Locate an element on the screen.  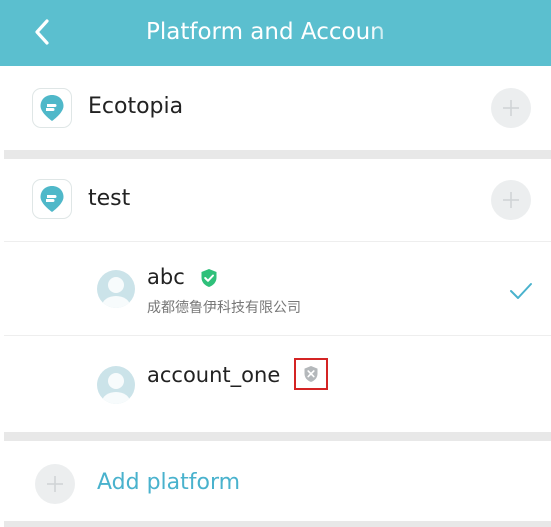
chevron-left-icon is located at coordinates (42, 32).